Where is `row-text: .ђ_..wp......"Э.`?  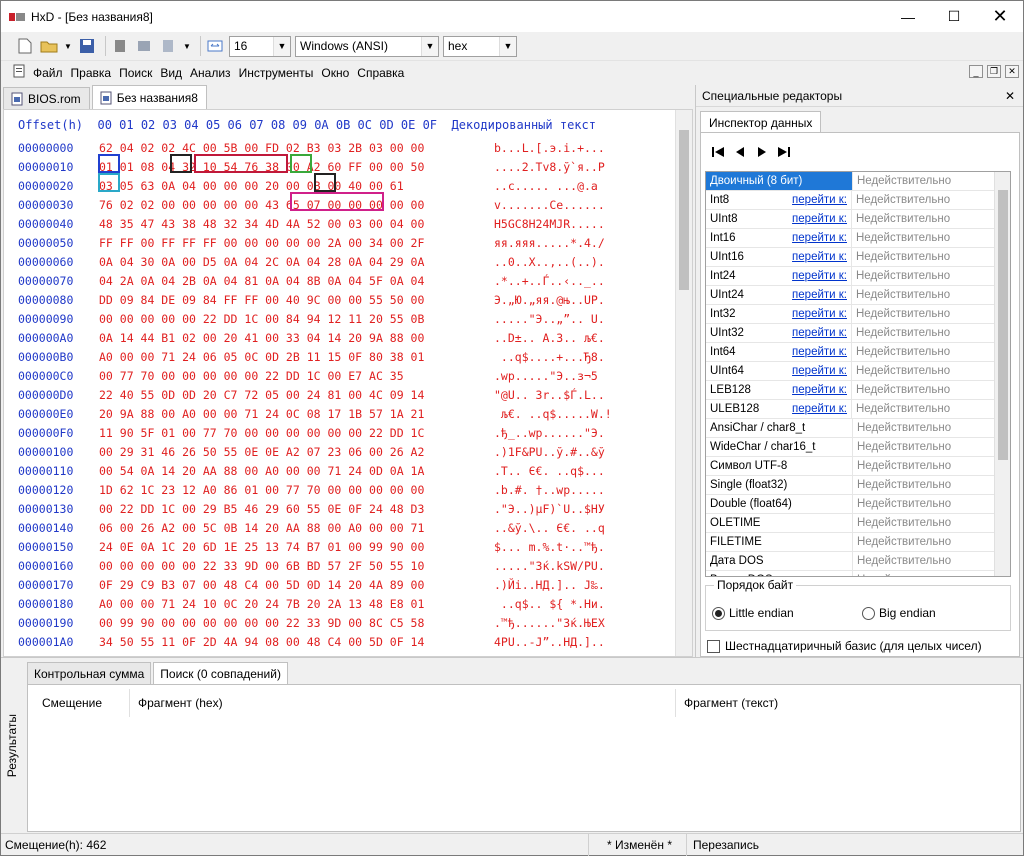
row-text: .ђ_..wp......"Э. is located at coordinates (549, 433).